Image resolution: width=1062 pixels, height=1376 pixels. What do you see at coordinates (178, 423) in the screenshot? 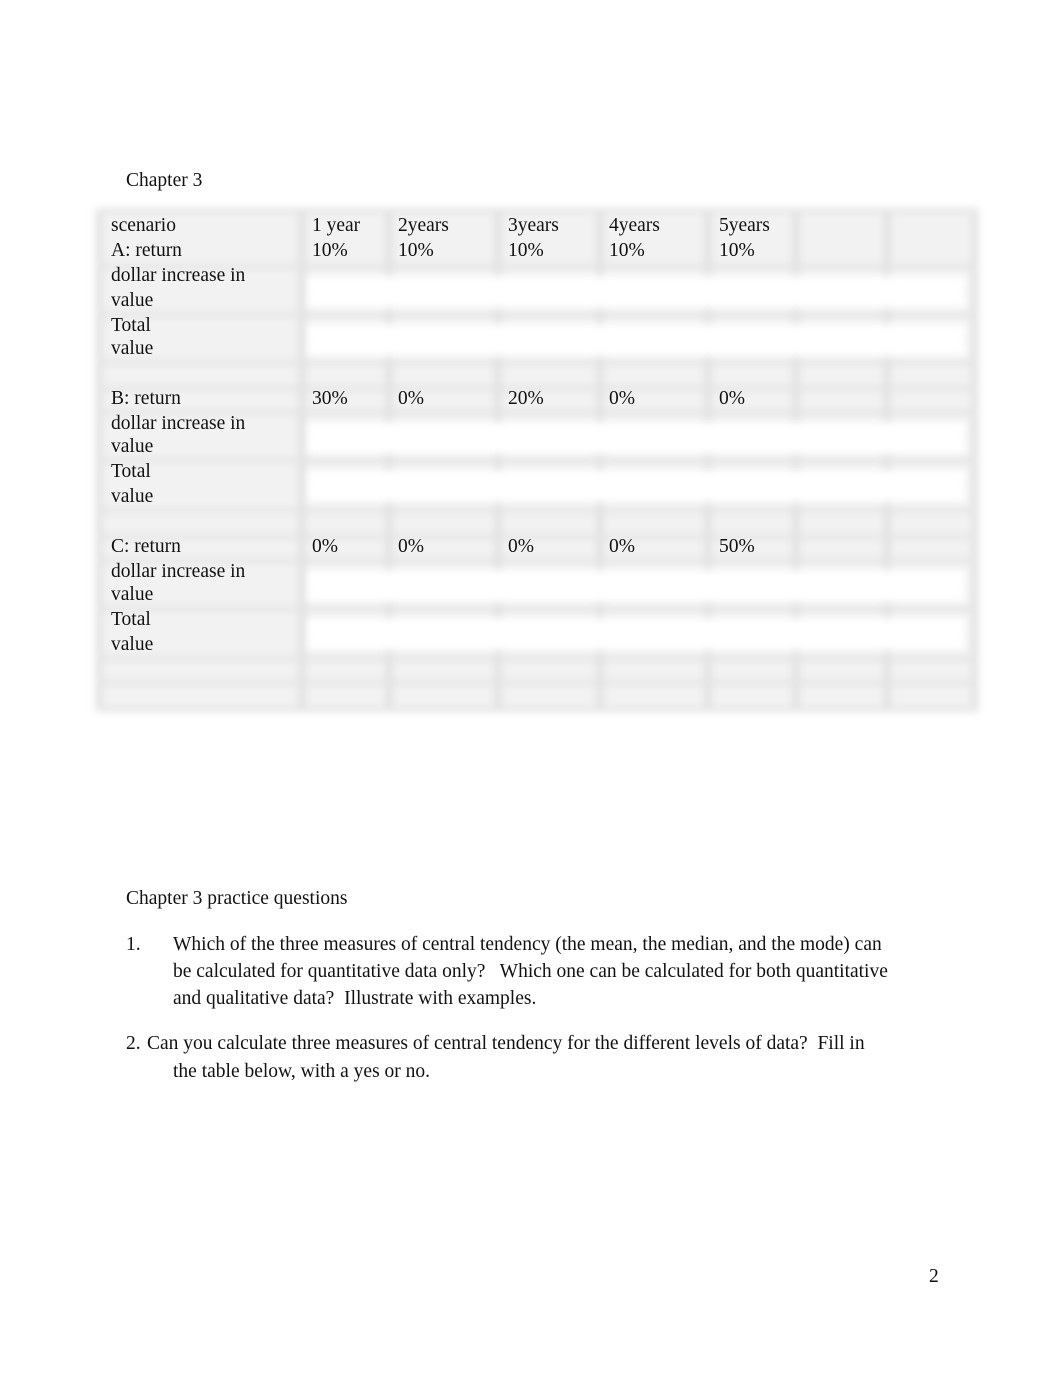
I see `scenario-b-dollar-label: dollar increase in` at bounding box center [178, 423].